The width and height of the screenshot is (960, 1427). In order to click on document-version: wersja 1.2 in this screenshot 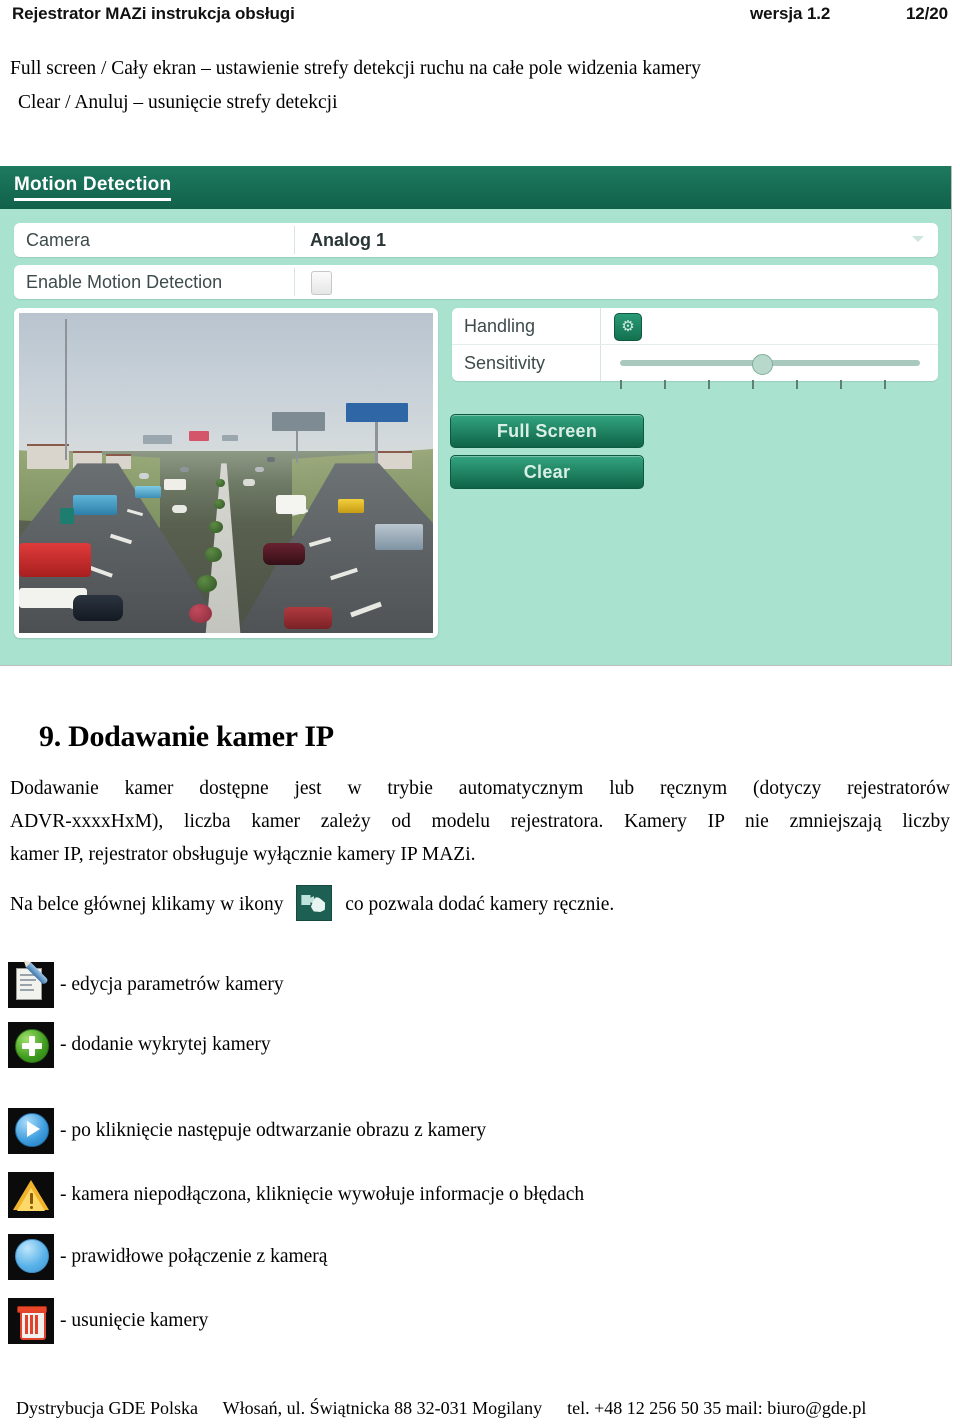, I will do `click(790, 13)`.